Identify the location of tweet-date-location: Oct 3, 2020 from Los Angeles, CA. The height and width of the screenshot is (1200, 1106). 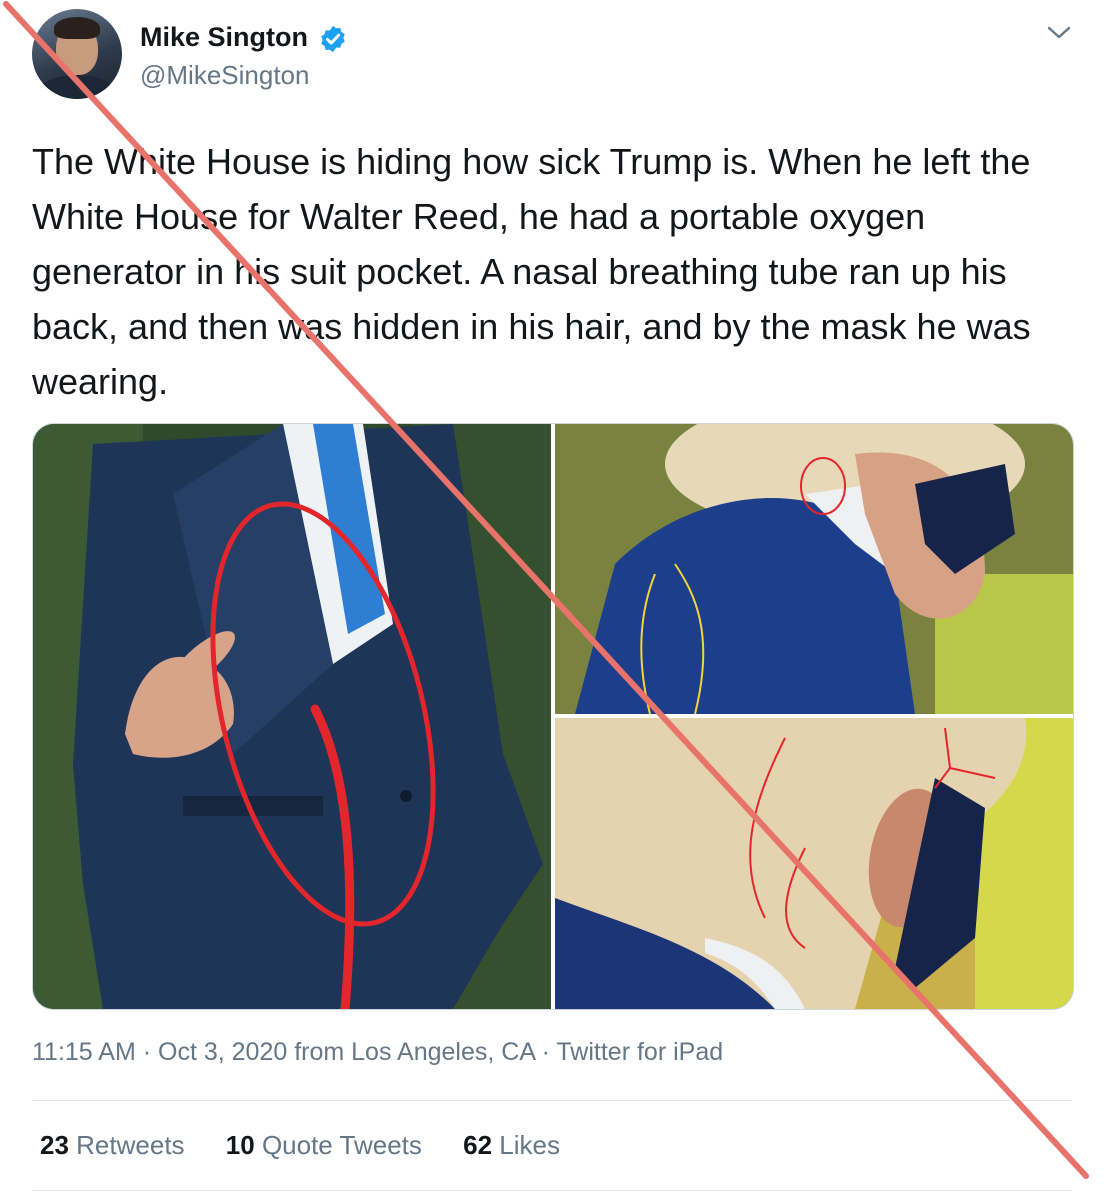
(346, 1052).